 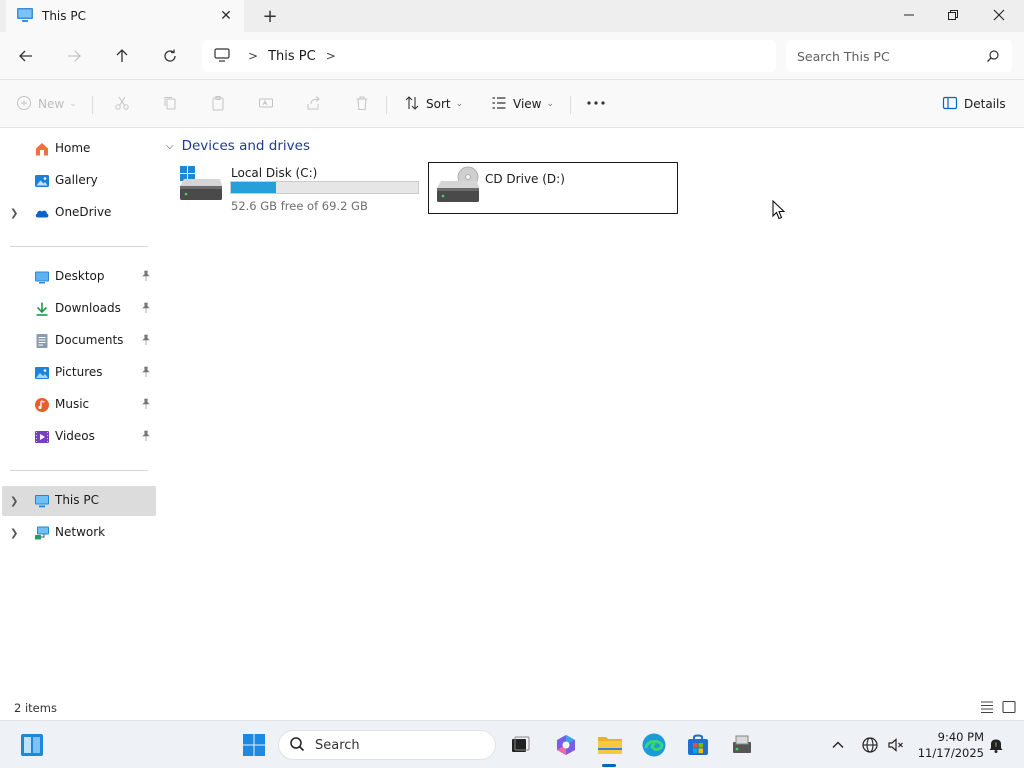 I want to click on sidebar-item-pictures: Pictures, so click(x=79, y=373).